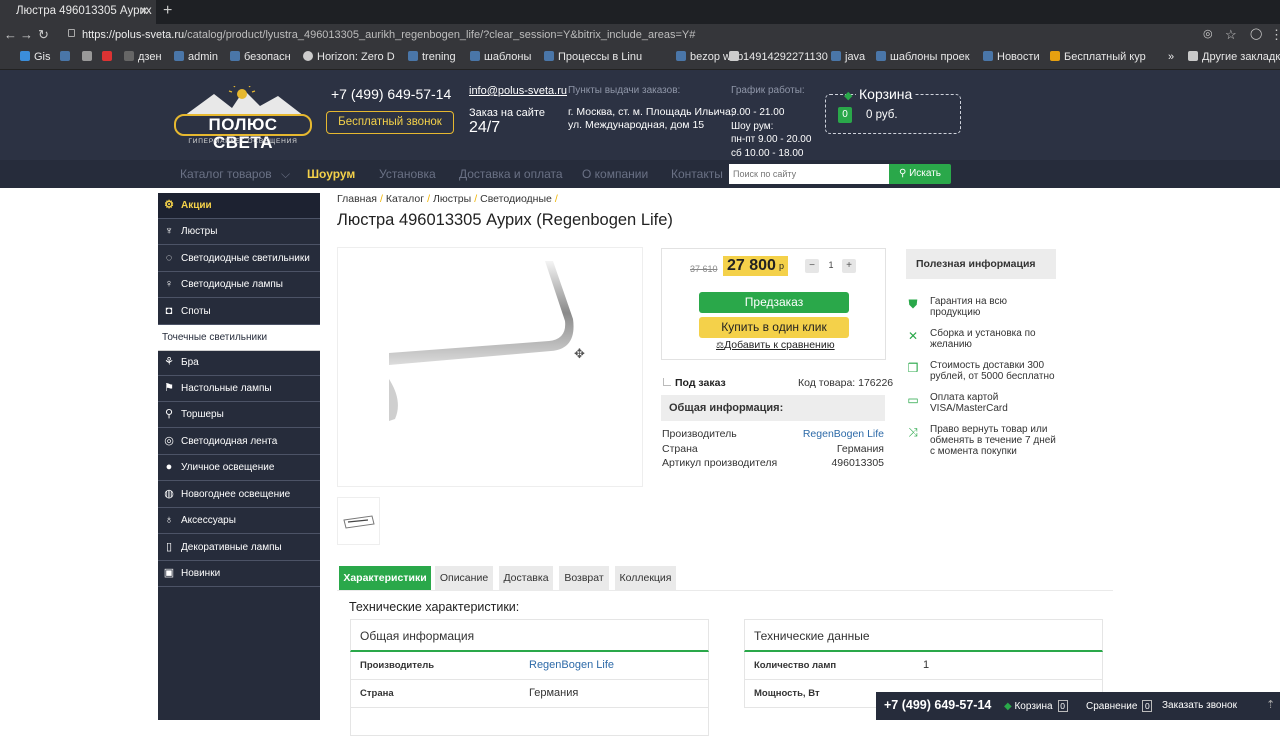 The height and width of the screenshot is (736, 1280). What do you see at coordinates (1011, 57) in the screenshot?
I see `bookmark-item: Новости` at bounding box center [1011, 57].